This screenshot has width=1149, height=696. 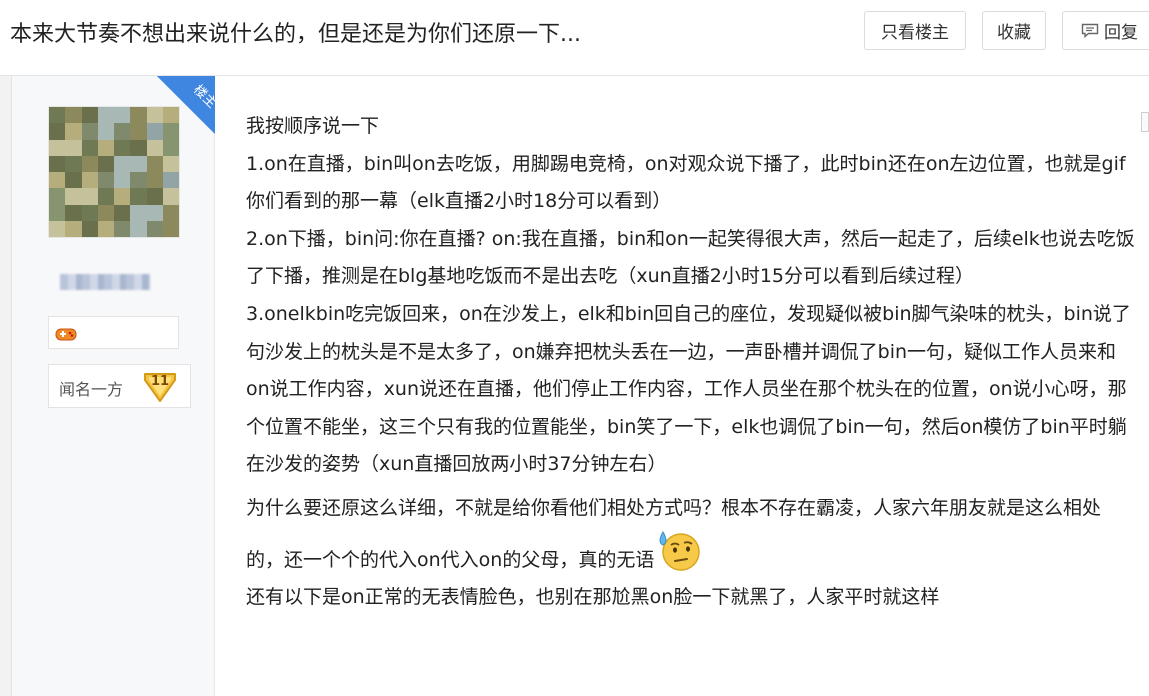 I want to click on post-paragraph: 还有以下是on正常的无表情脸色，也别在那尬黑on脸一下就黑了，人家平时就这样, so click(x=593, y=597).